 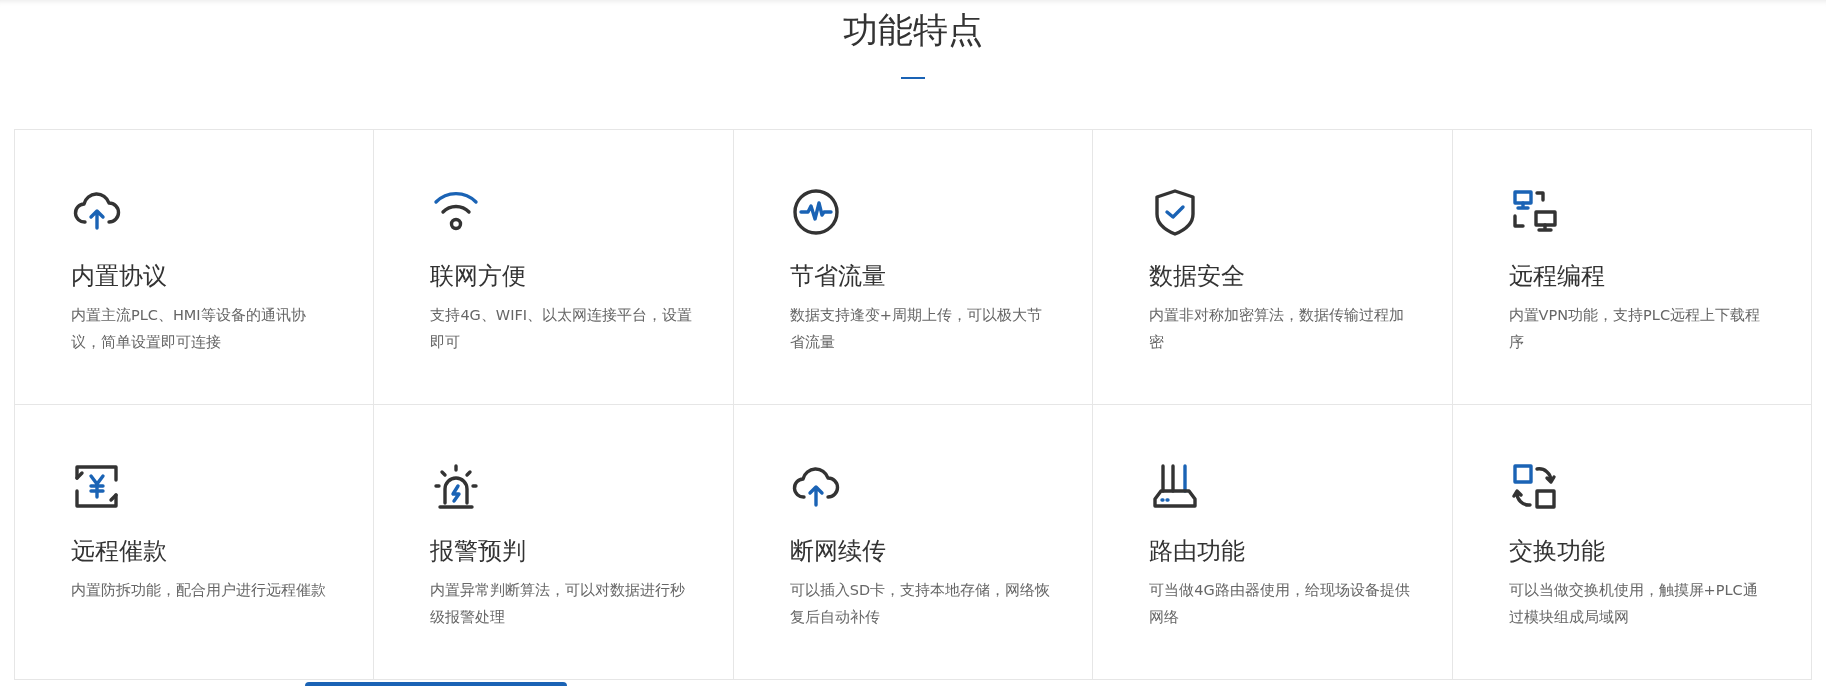 What do you see at coordinates (478, 552) in the screenshot?
I see `feature-title: 报警预判` at bounding box center [478, 552].